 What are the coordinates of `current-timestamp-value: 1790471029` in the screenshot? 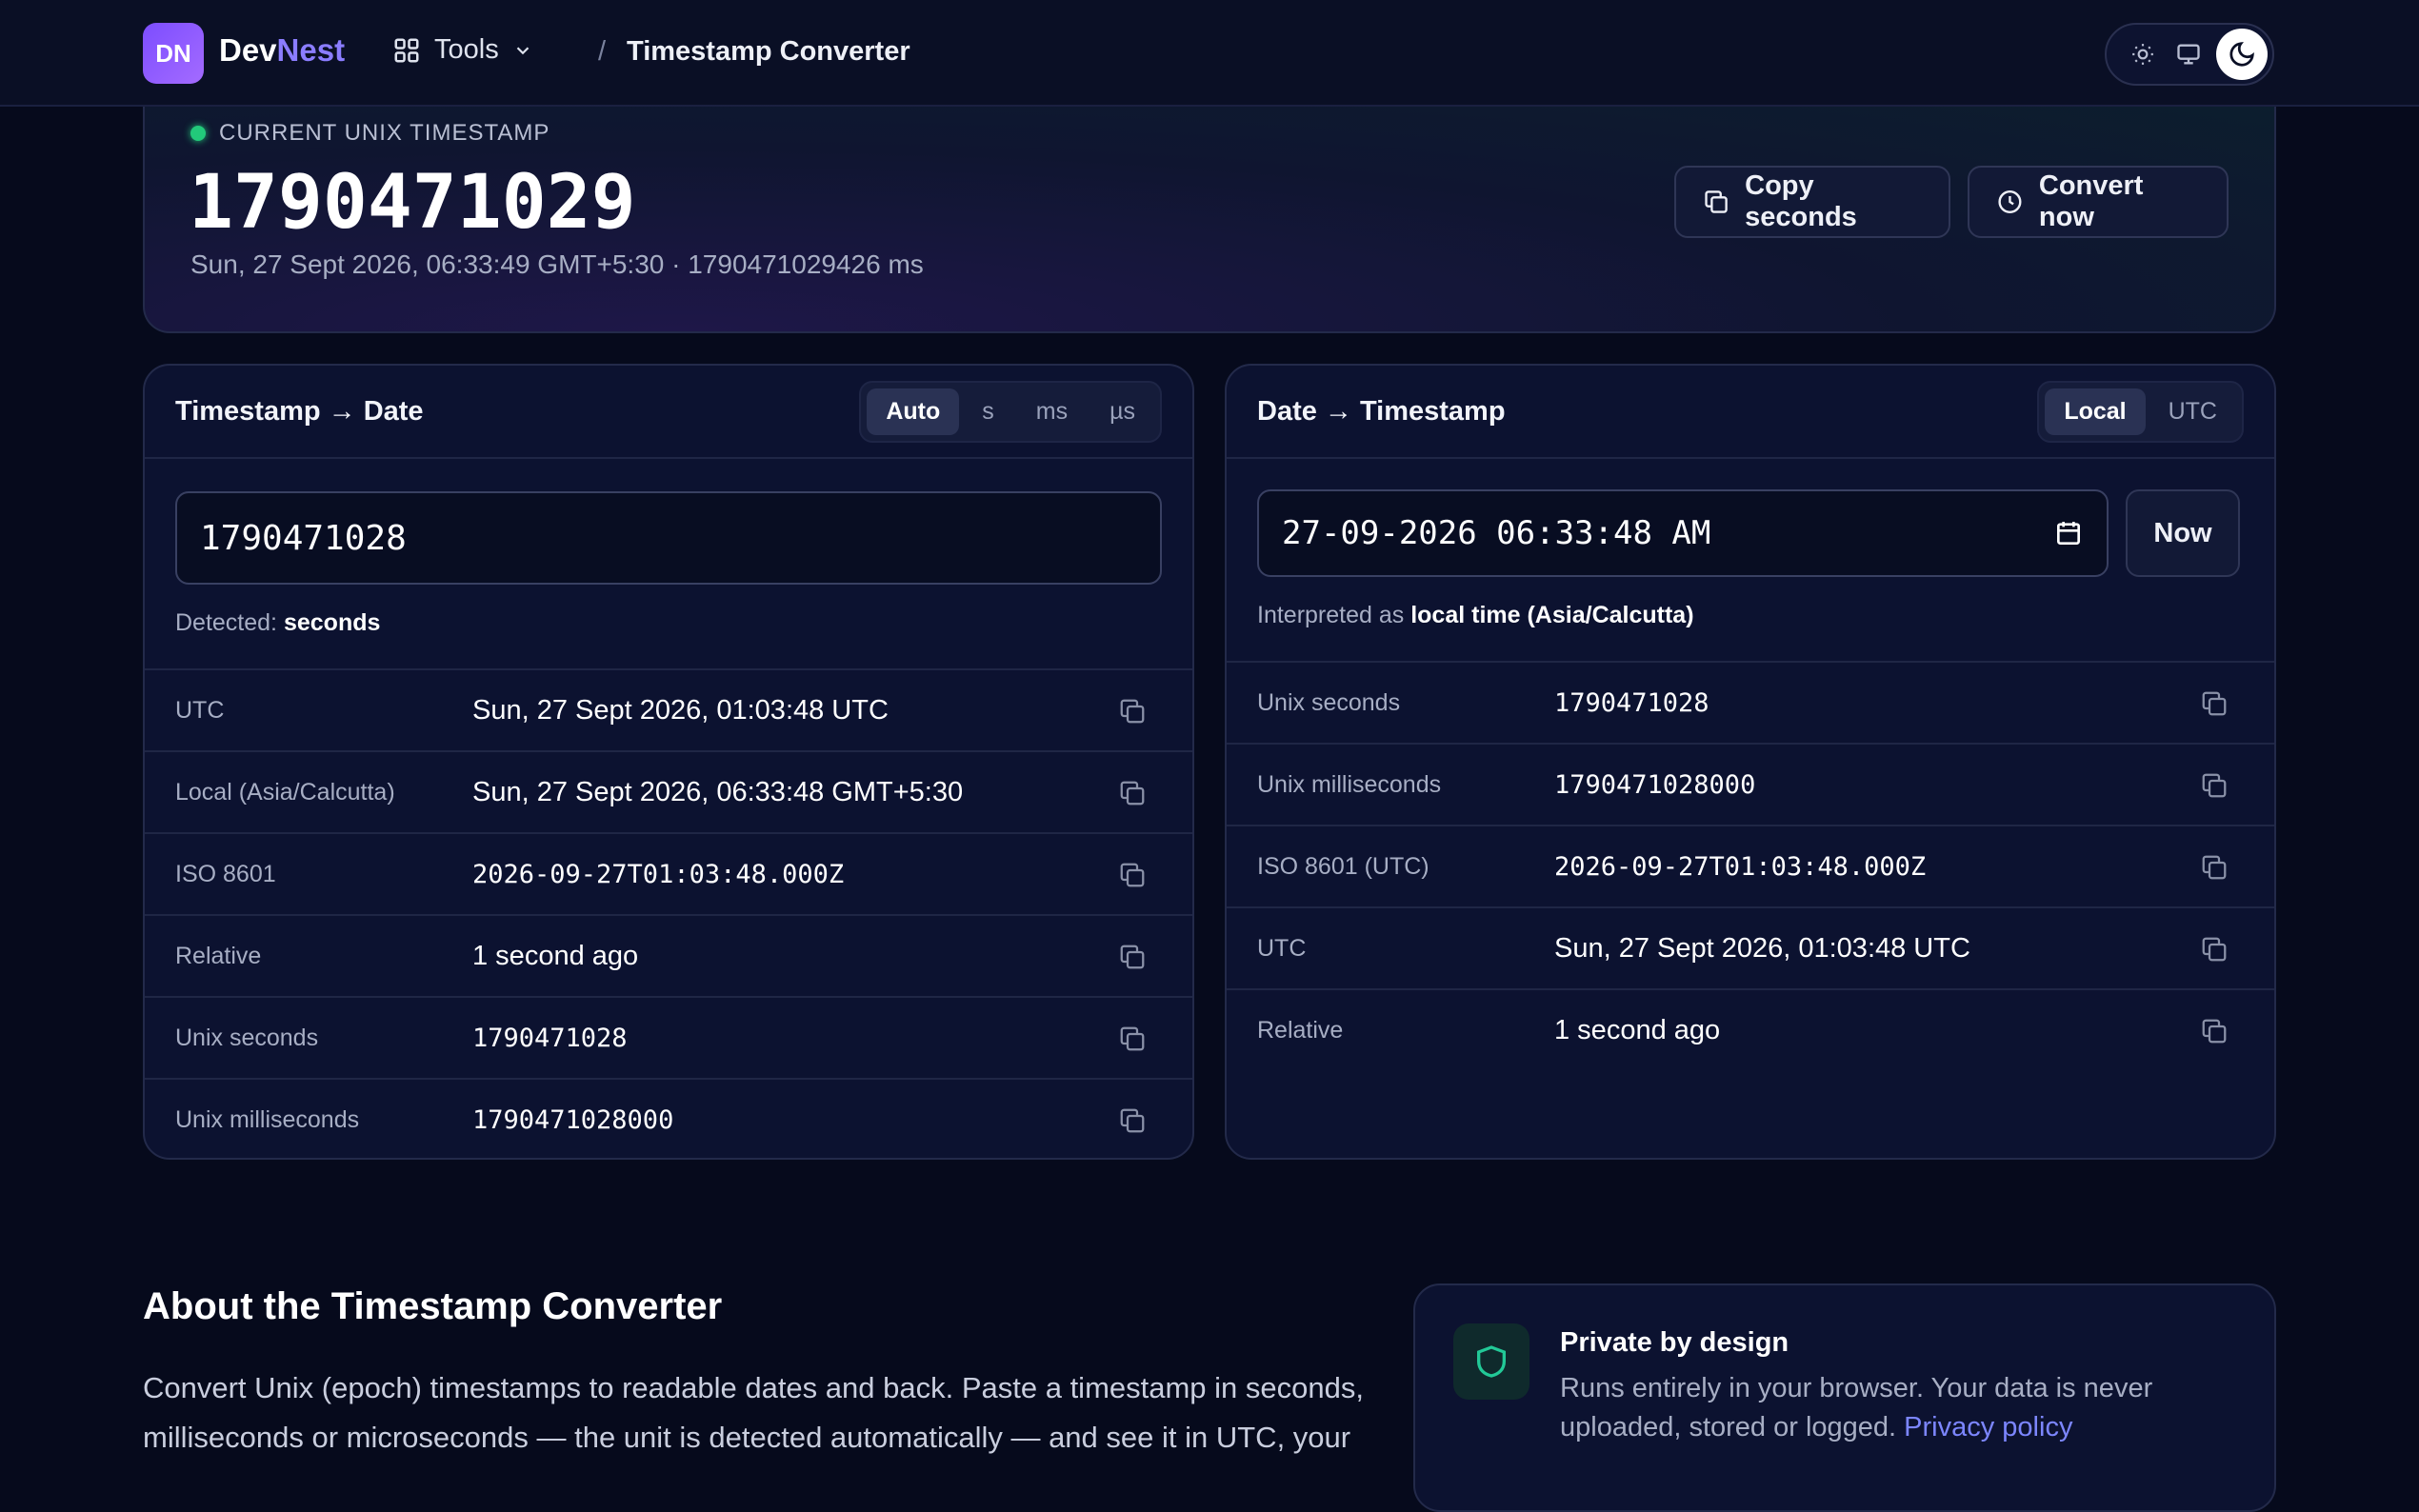 It's located at (412, 203).